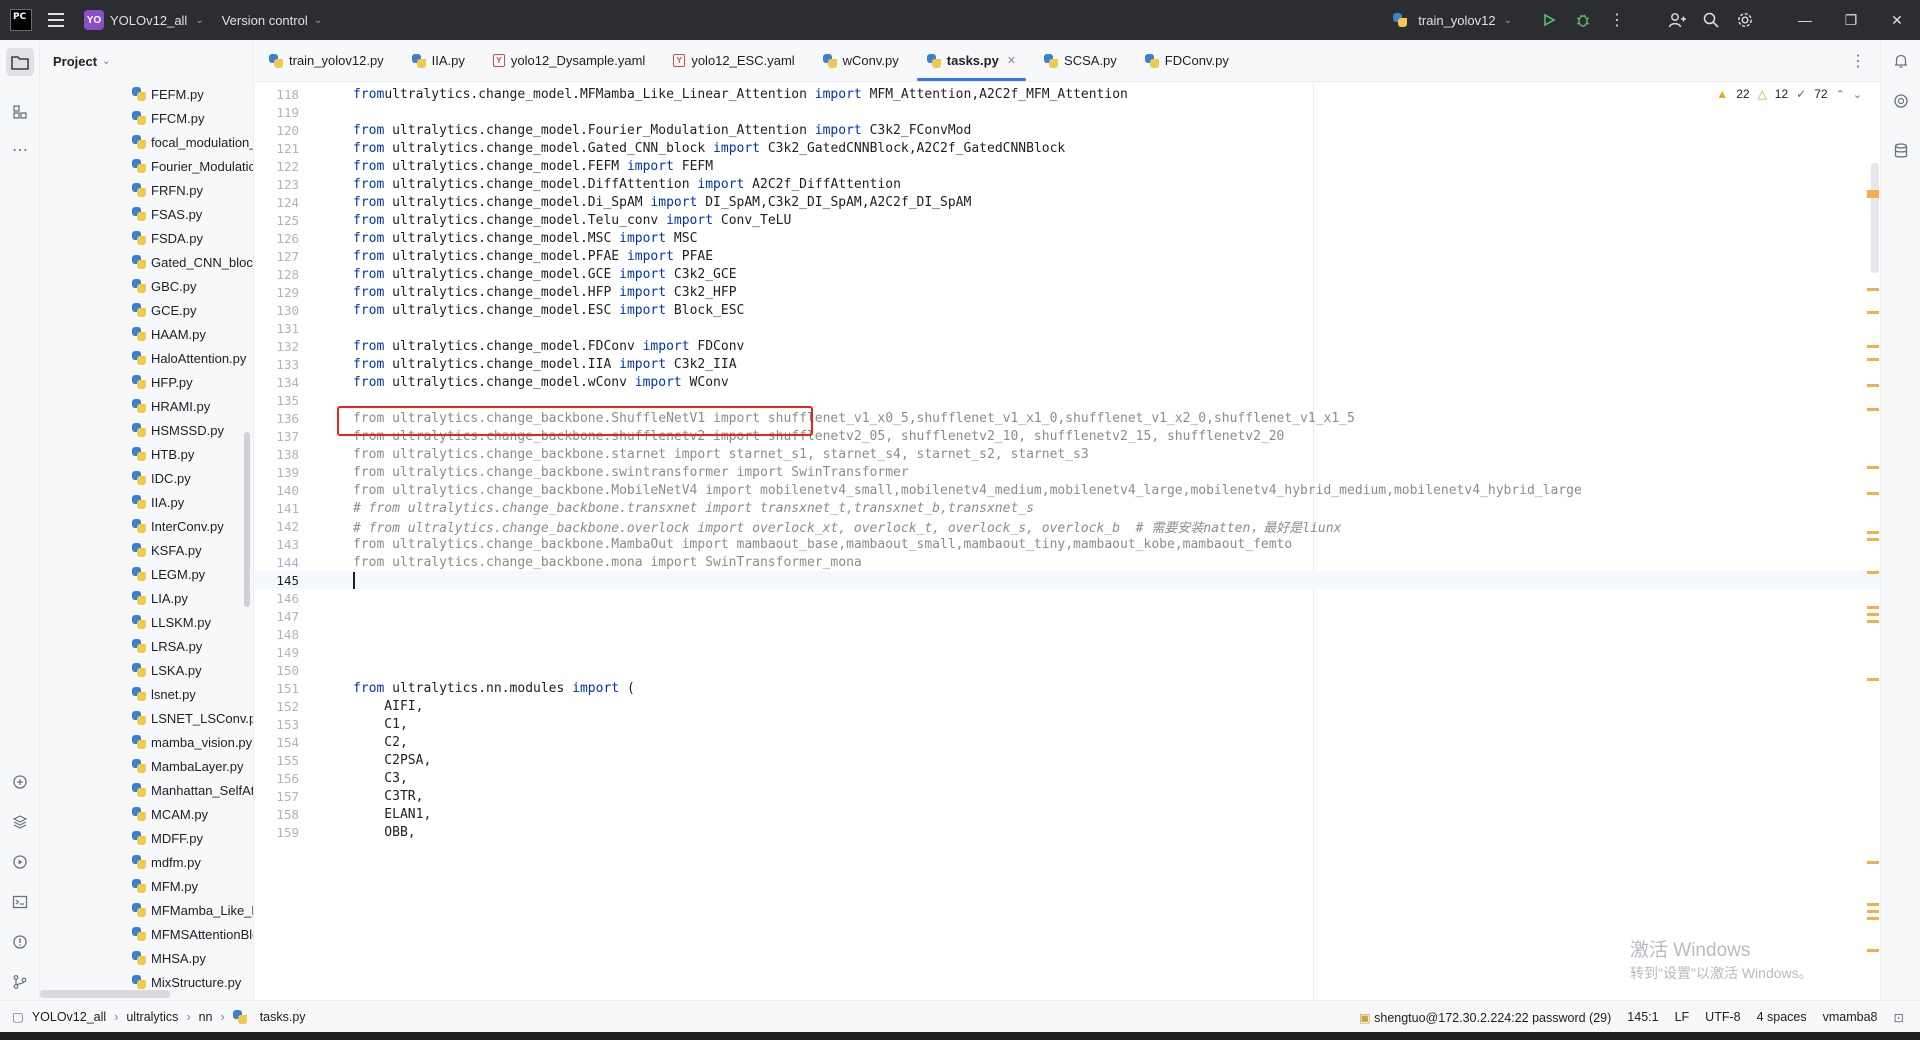 Image resolution: width=1920 pixels, height=1040 pixels. What do you see at coordinates (206, 1017) in the screenshot?
I see `breadcrumb-item: nn` at bounding box center [206, 1017].